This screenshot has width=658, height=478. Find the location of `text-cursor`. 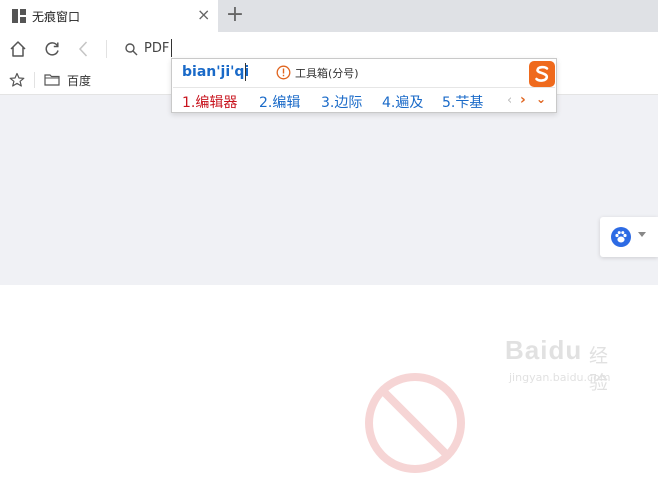

text-cursor is located at coordinates (171, 48).